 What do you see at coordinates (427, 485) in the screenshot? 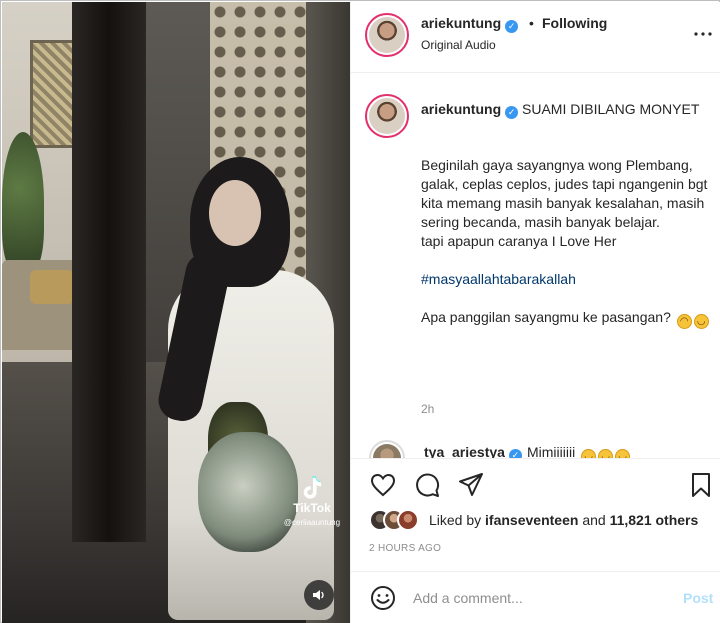
I see `comment-icon` at bounding box center [427, 485].